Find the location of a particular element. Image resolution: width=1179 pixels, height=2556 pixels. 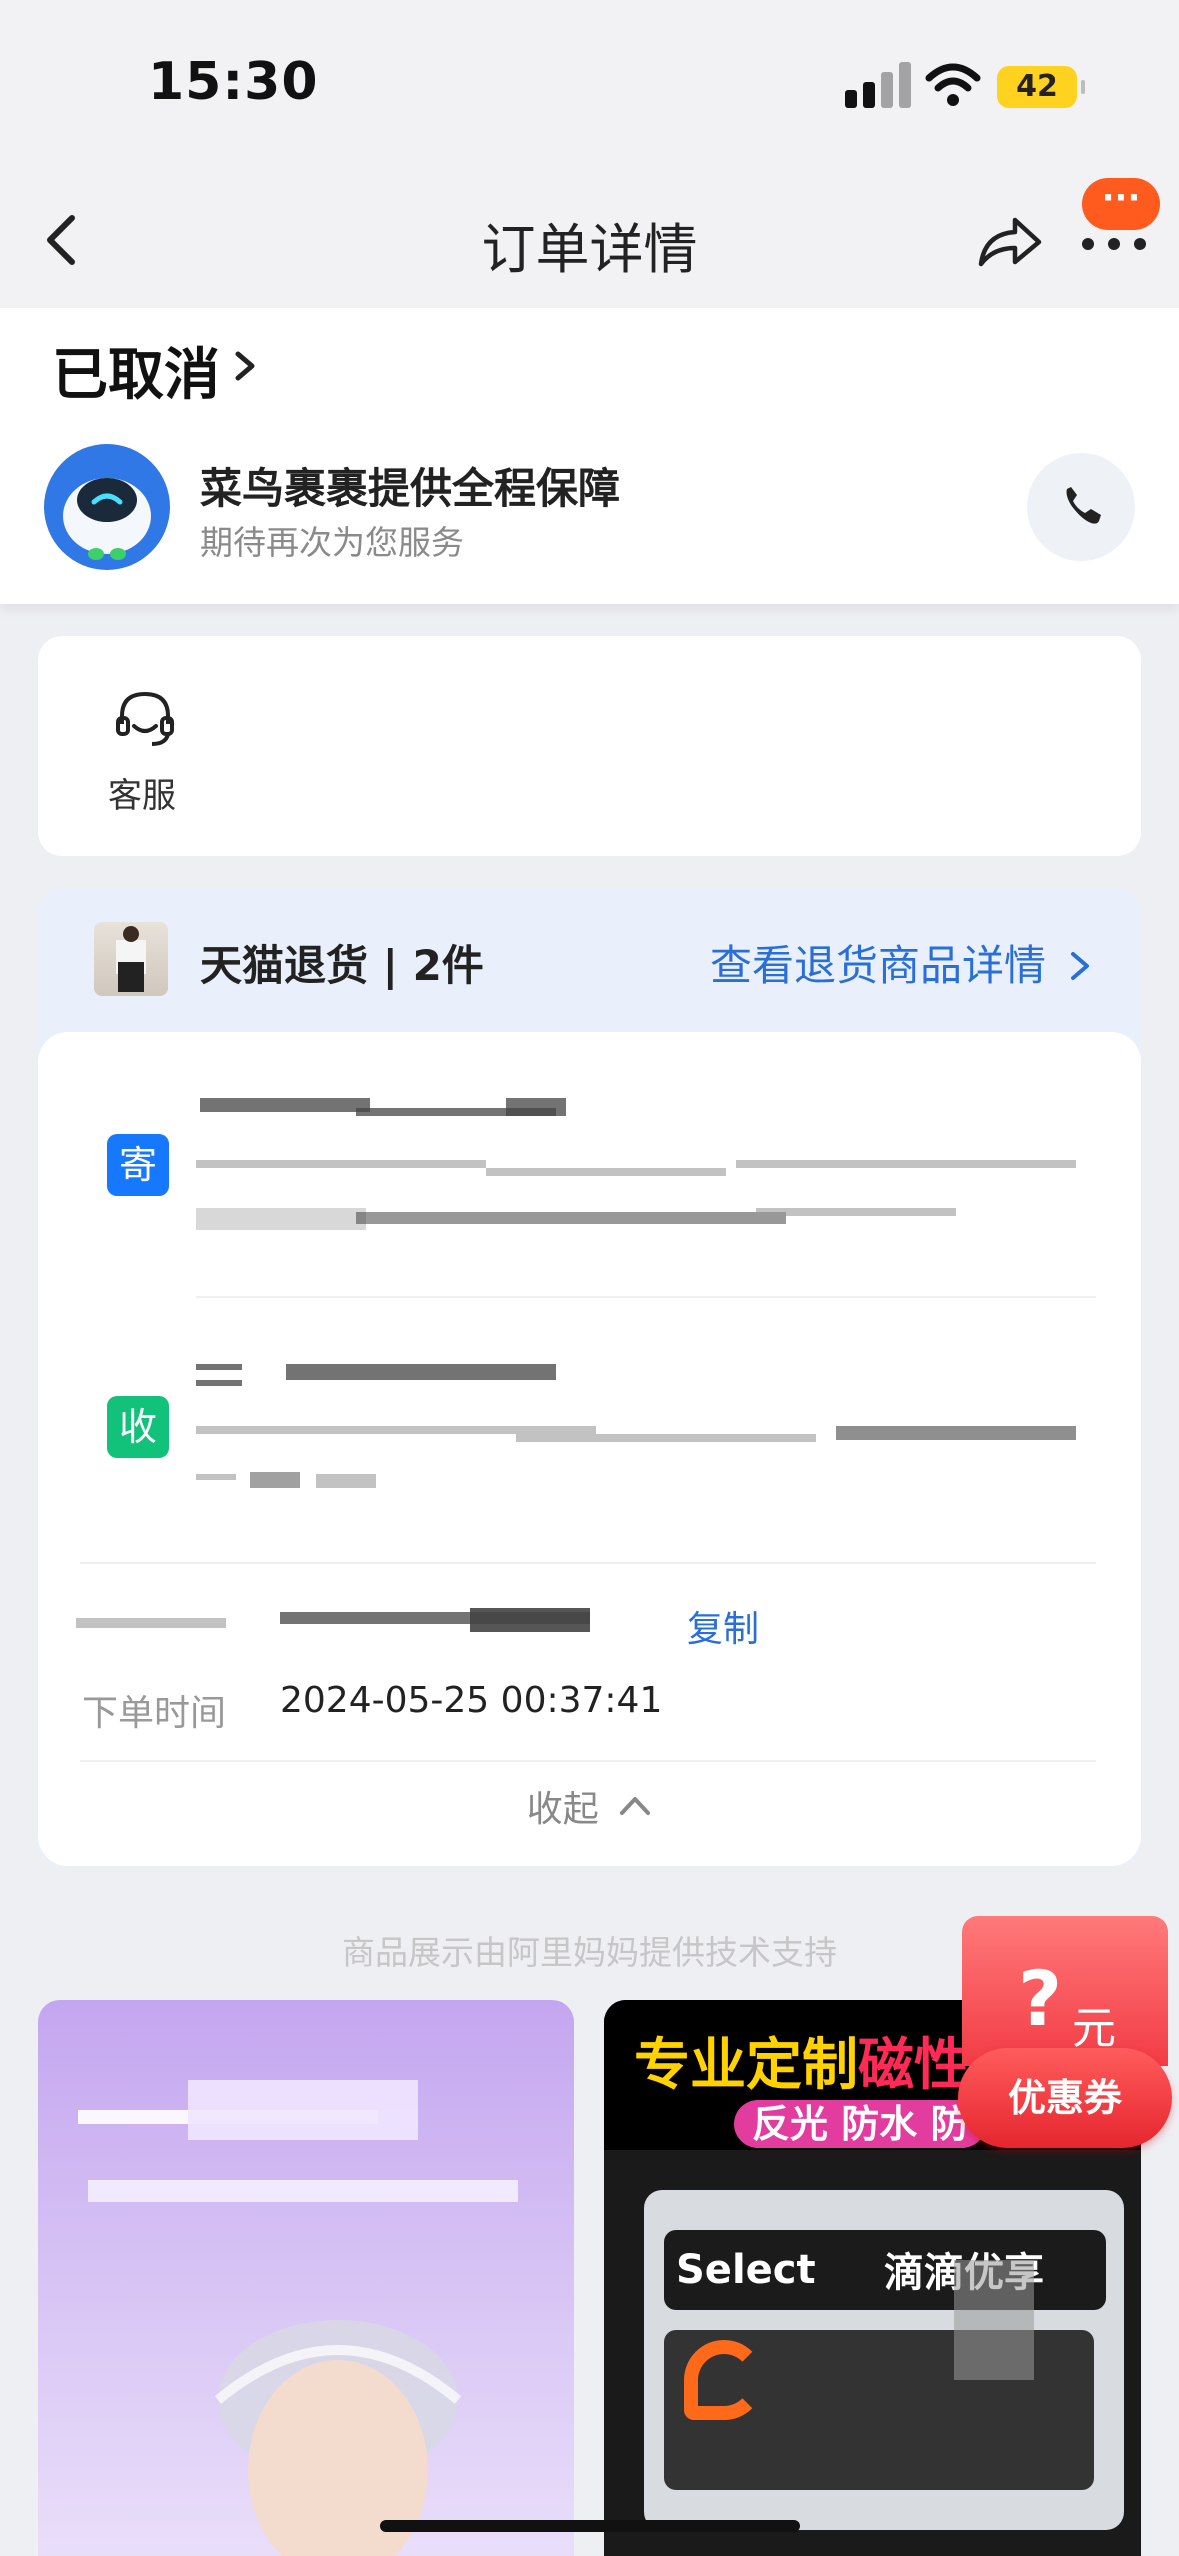

view-return-details-link: 查看退货商品详情 is located at coordinates (901, 962).